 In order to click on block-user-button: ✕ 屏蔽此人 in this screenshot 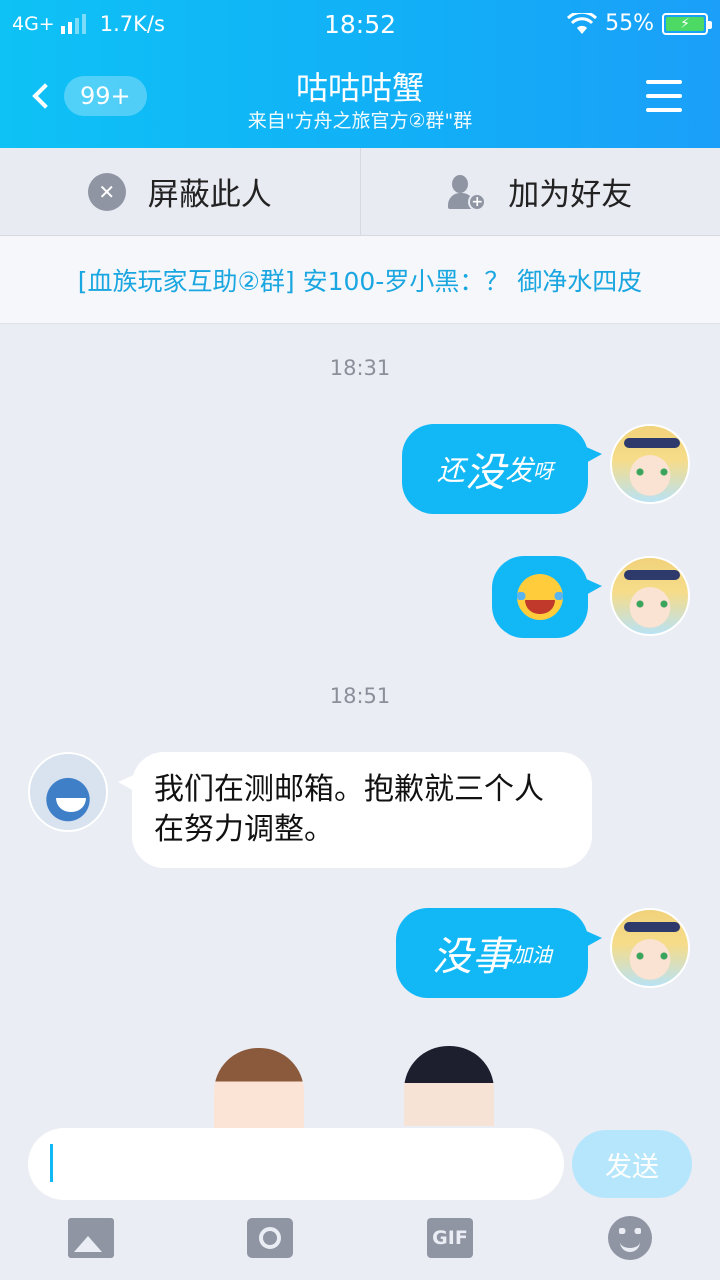, I will do `click(180, 191)`.